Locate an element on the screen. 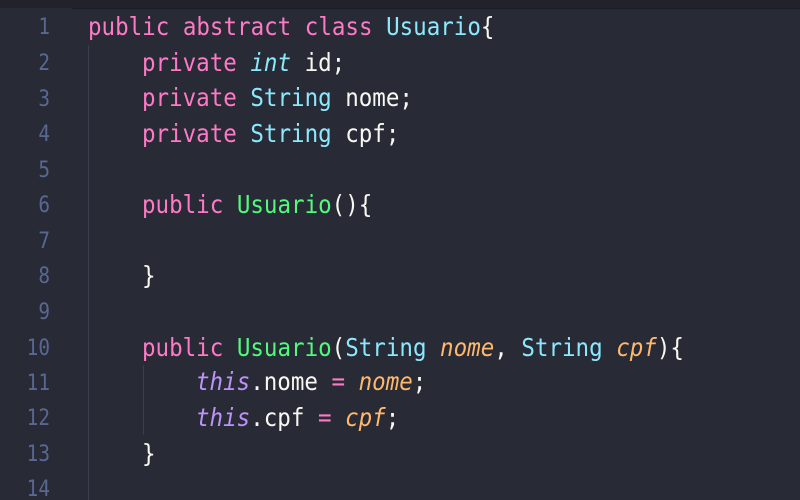 The image size is (800, 500). class-name: Usuario is located at coordinates (433, 26).